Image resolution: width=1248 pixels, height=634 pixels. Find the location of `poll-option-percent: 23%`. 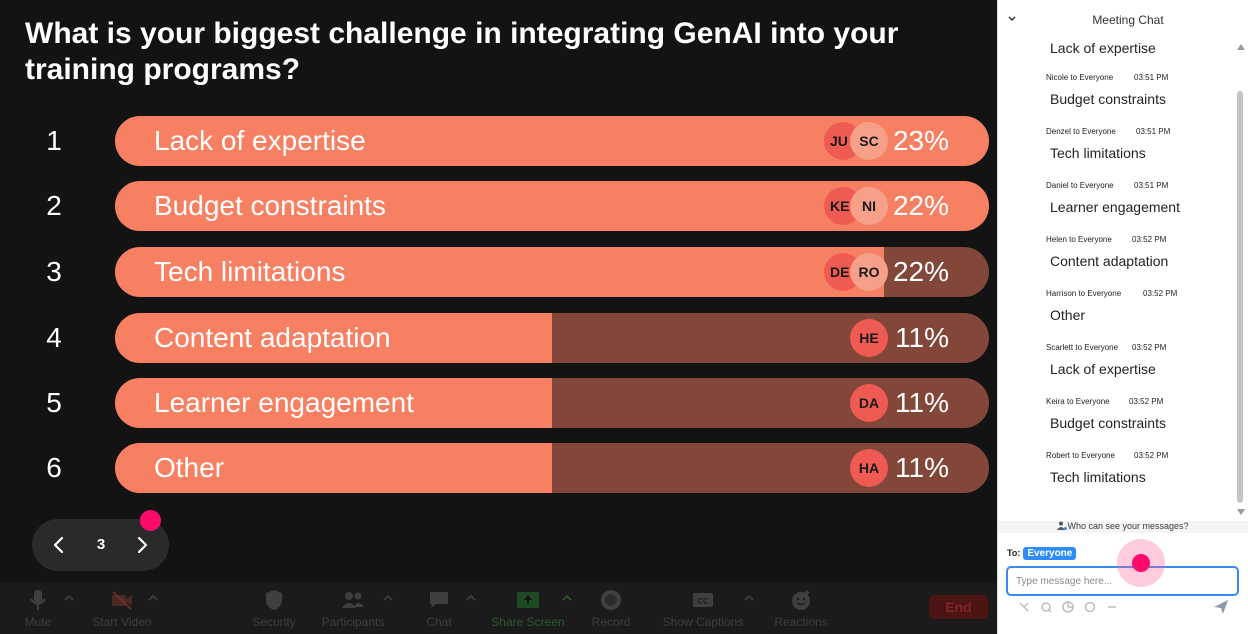

poll-option-percent: 23% is located at coordinates (920, 140).